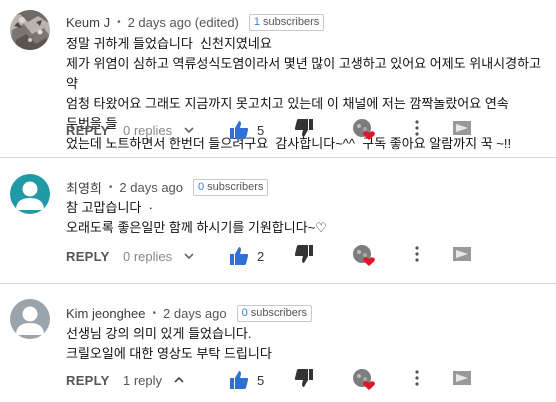 Image resolution: width=556 pixels, height=402 pixels. Describe the element at coordinates (159, 333) in the screenshot. I see `comment-text-line: 선생님 강의 의미 있게 들었습니다.` at that location.